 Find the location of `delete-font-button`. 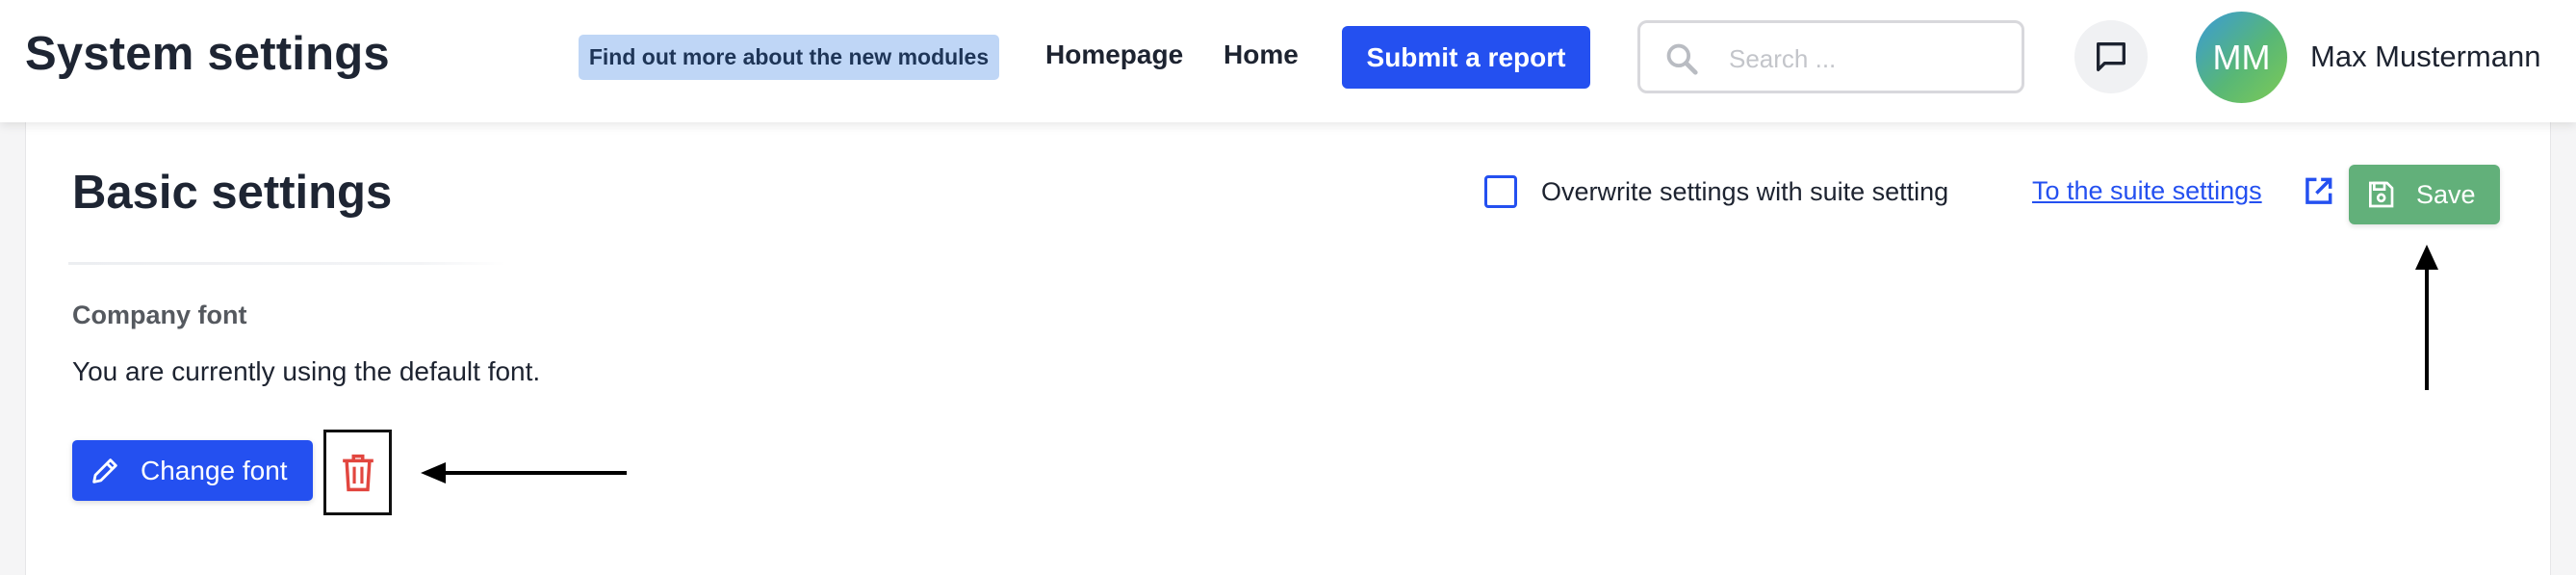

delete-font-button is located at coordinates (358, 472).